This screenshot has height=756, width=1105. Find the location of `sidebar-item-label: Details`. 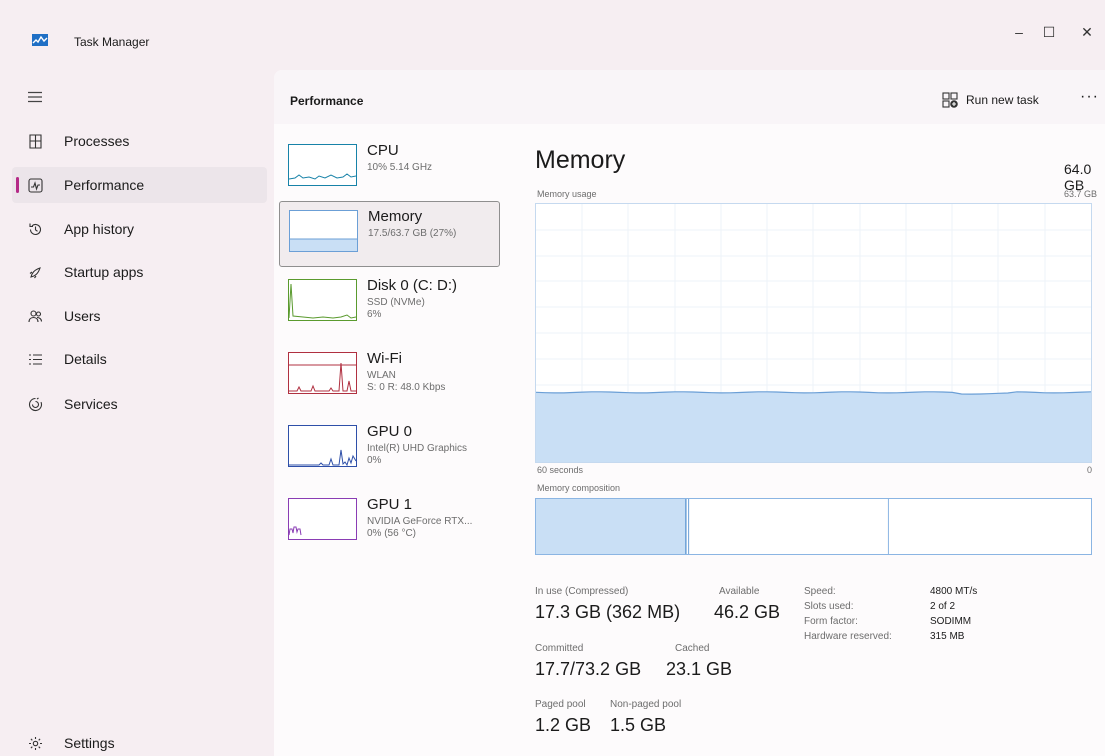

sidebar-item-label: Details is located at coordinates (85, 359).